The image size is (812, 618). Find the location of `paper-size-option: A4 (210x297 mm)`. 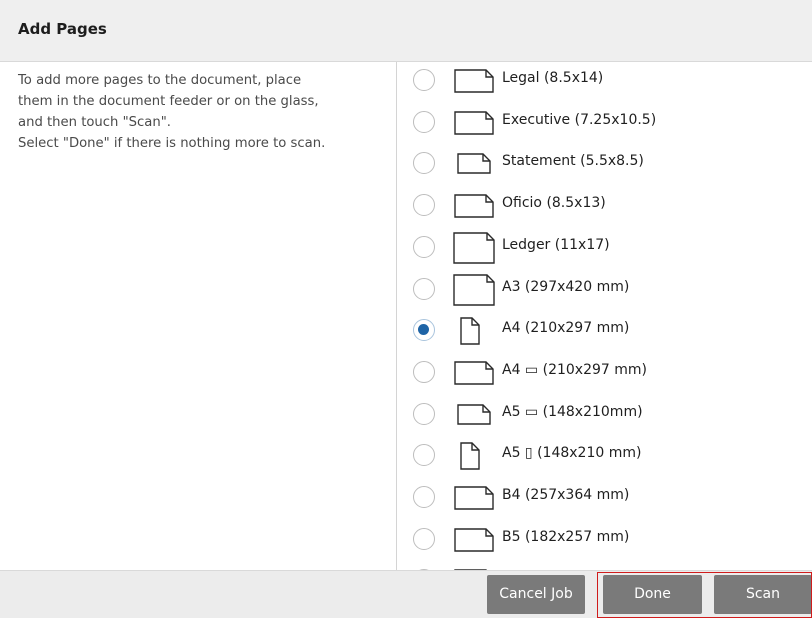

paper-size-option: A4 (210x297 mm) is located at coordinates (604, 333).